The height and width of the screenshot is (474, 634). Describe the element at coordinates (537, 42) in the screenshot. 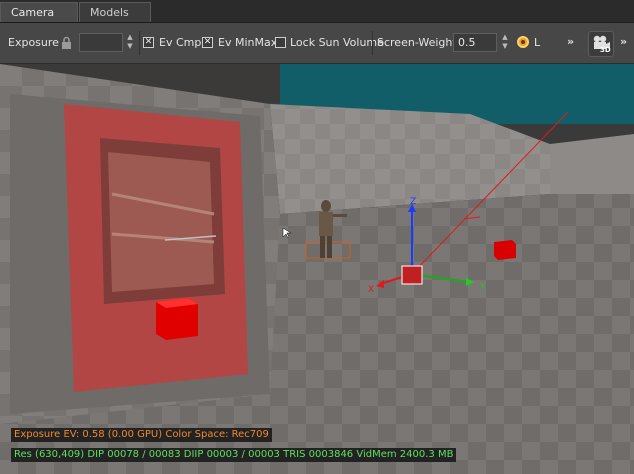

I see `l-label: L` at that location.